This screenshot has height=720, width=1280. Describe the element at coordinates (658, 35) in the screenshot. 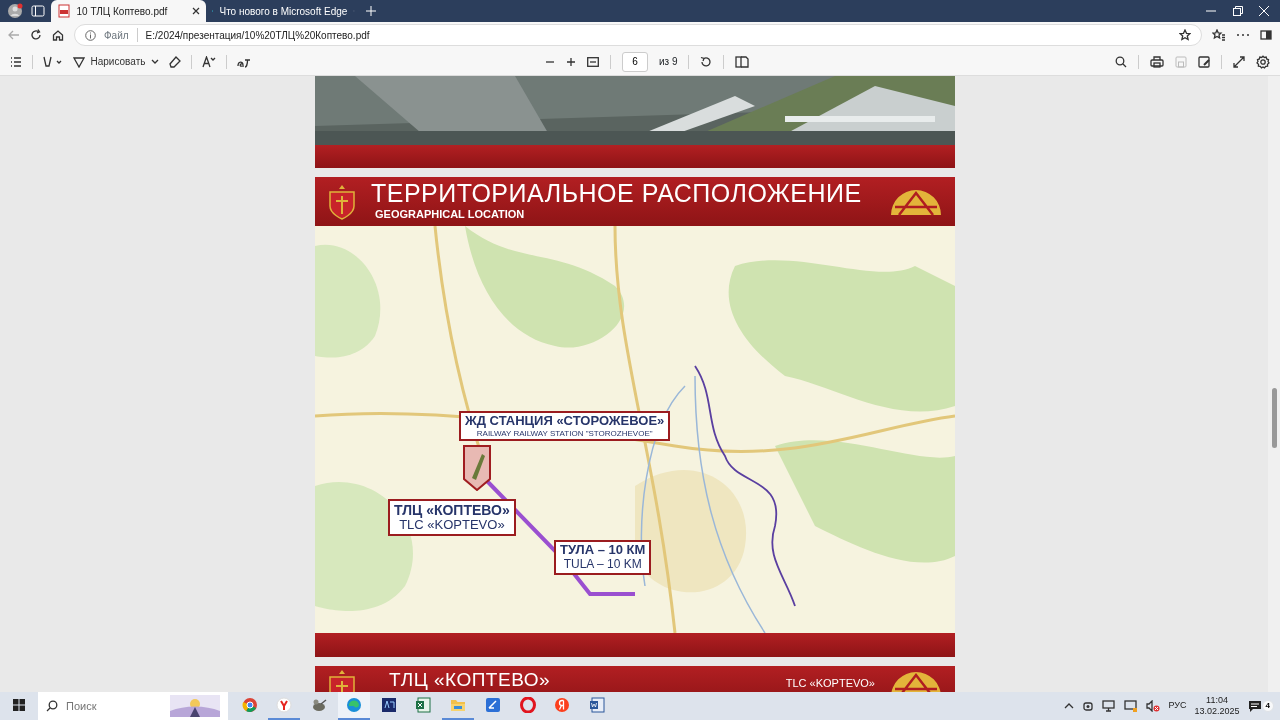

I see `url-text: E:/2024/презентация/10%20ТЛЦ%20Коптево.pdf` at that location.